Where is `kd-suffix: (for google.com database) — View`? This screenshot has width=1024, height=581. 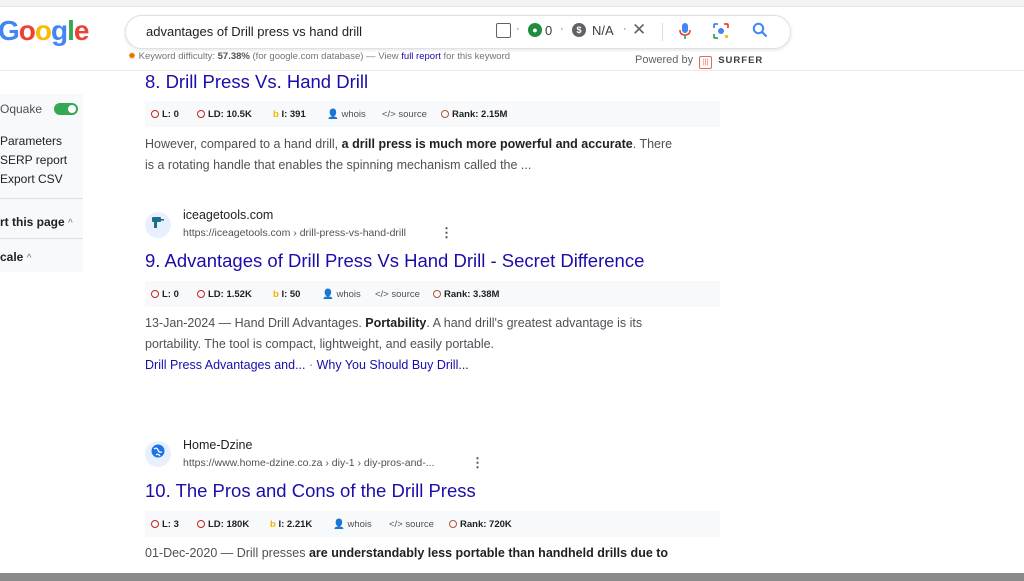
kd-suffix: (for google.com database) — View is located at coordinates (325, 56).